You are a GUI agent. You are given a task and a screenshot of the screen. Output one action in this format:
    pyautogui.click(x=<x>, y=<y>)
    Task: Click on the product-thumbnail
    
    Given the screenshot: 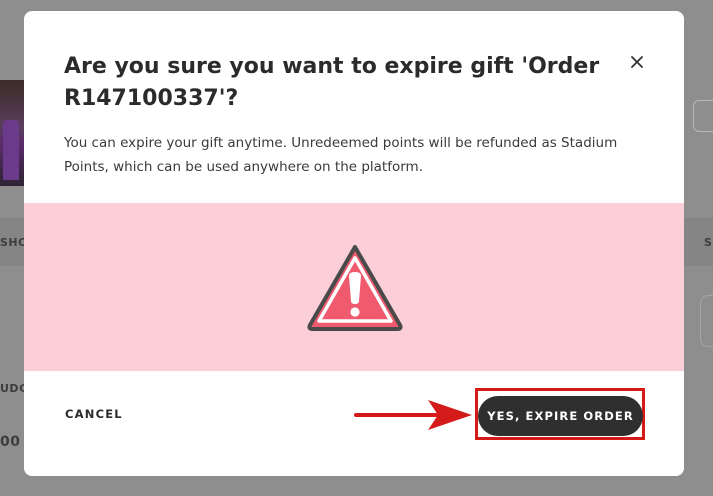 What is the action you would take?
    pyautogui.click(x=12, y=133)
    